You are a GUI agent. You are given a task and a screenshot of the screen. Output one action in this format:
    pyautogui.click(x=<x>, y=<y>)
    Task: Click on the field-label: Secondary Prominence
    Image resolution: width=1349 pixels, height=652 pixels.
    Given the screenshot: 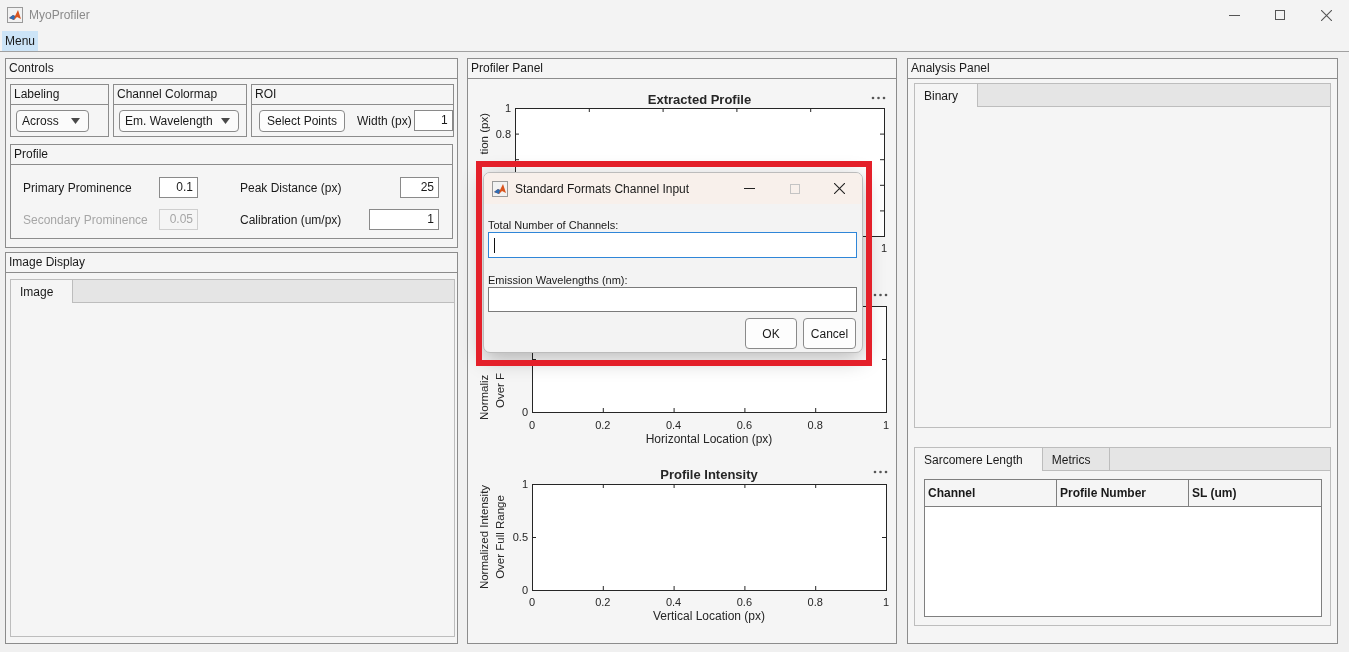 What is the action you would take?
    pyautogui.click(x=85, y=219)
    